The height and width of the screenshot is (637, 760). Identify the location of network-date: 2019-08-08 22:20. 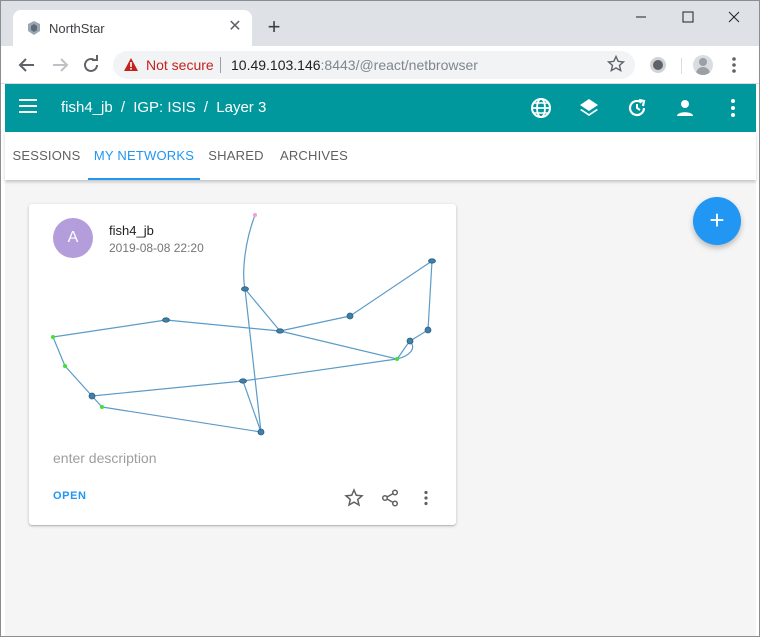
(156, 248).